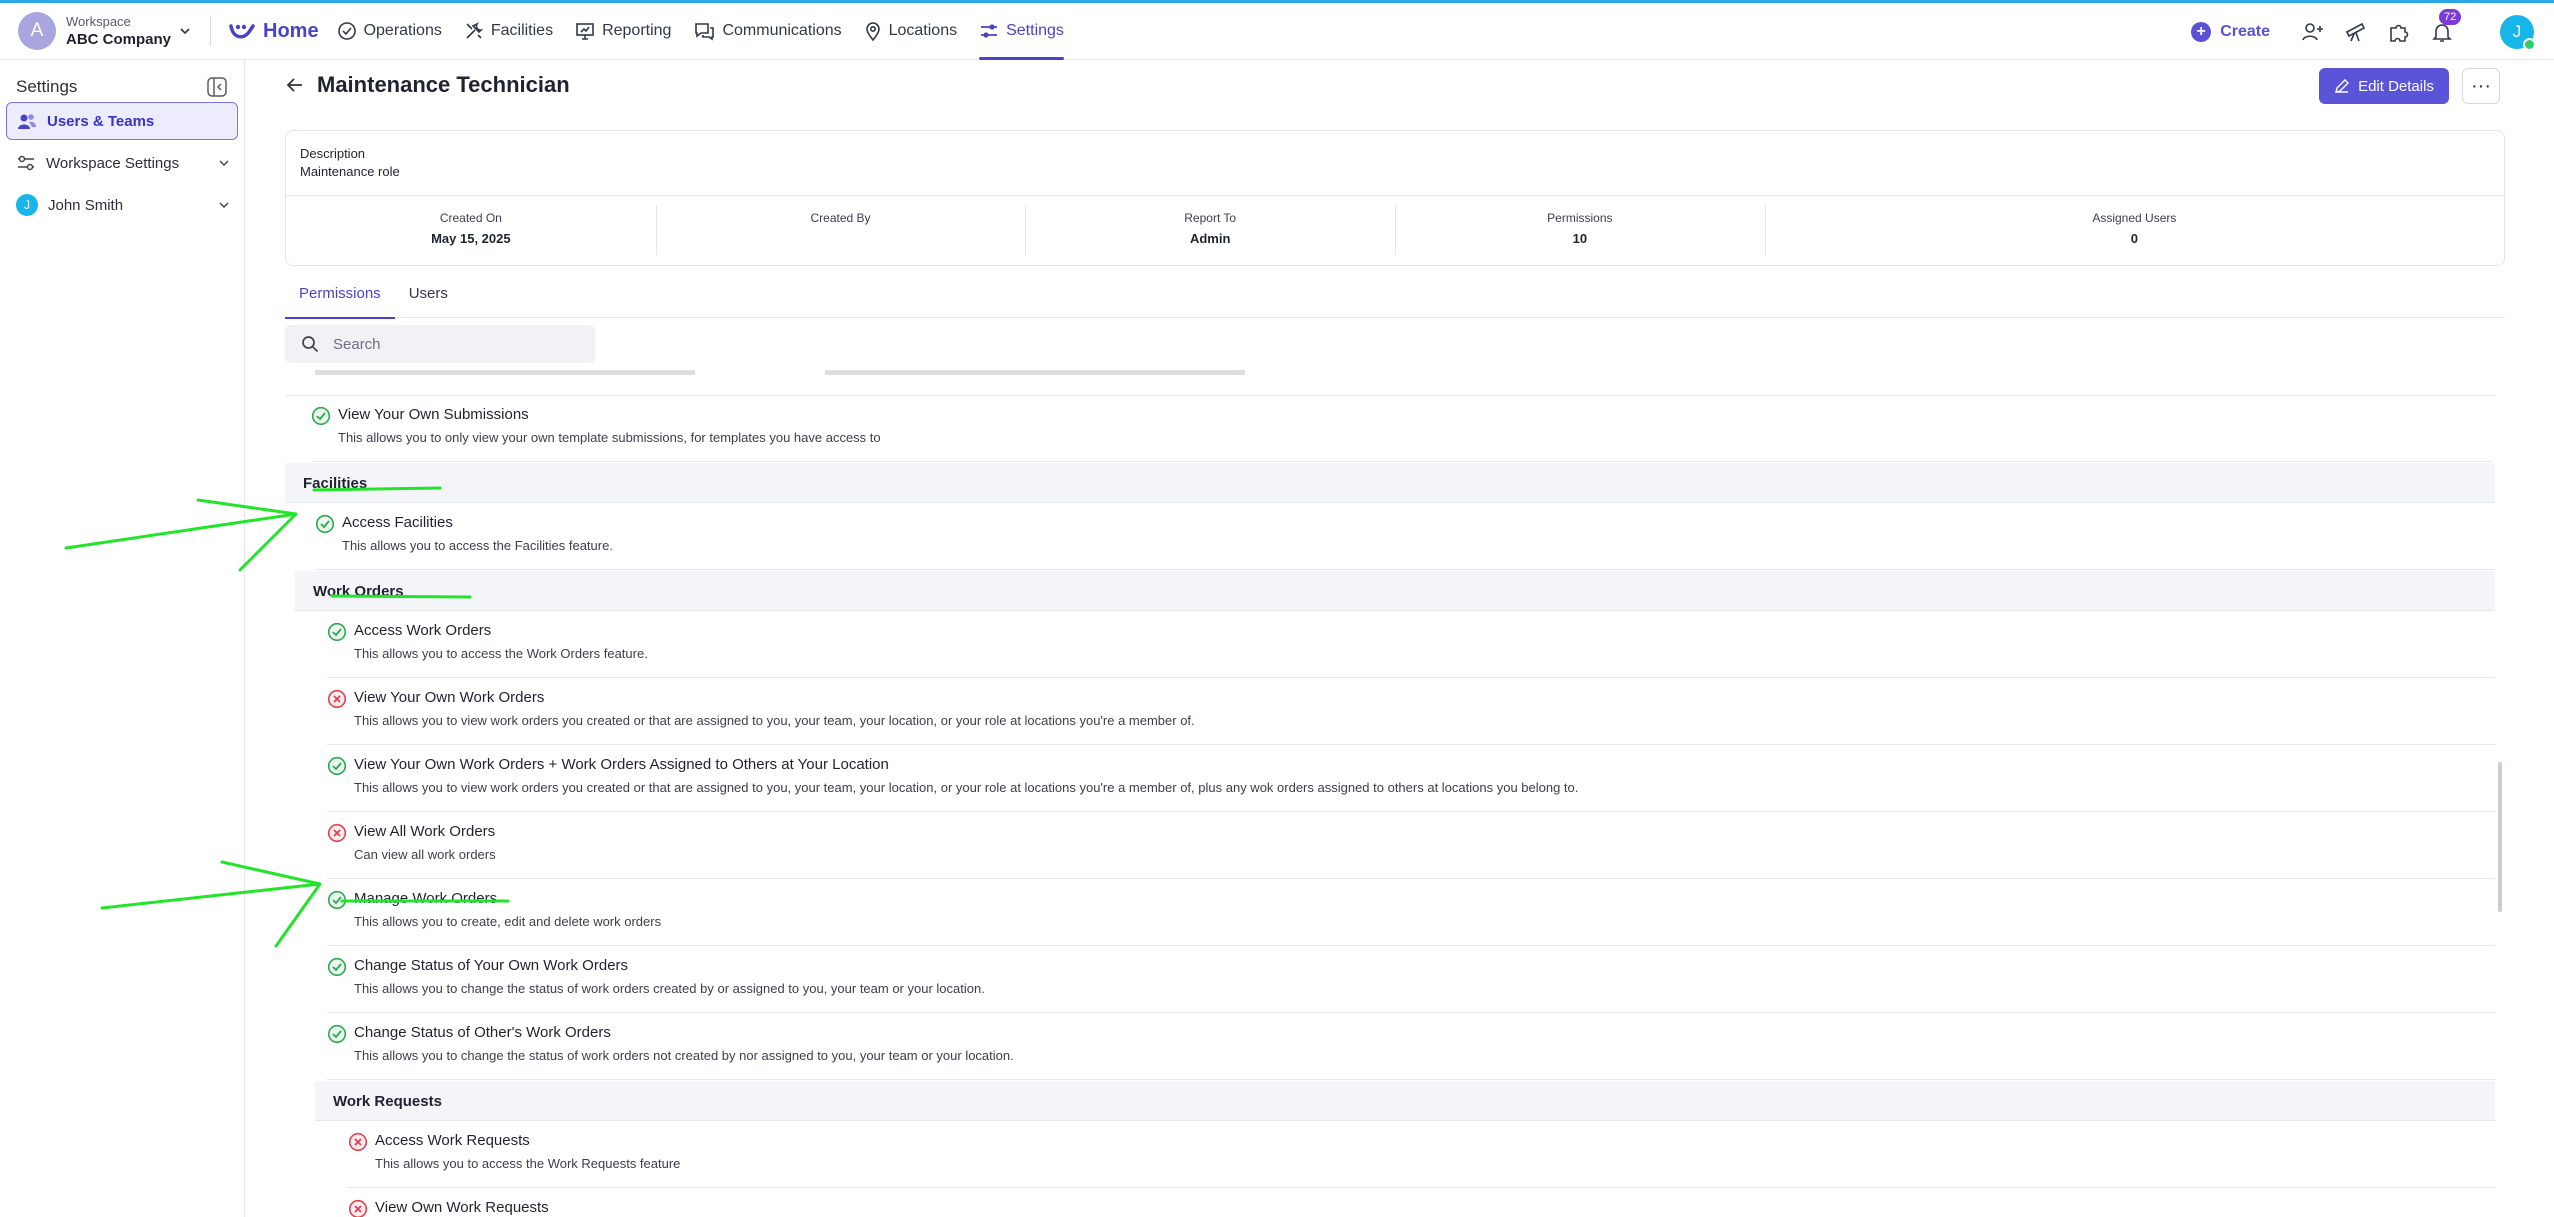  Describe the element at coordinates (26, 163) in the screenshot. I see `sliders-icon` at that location.